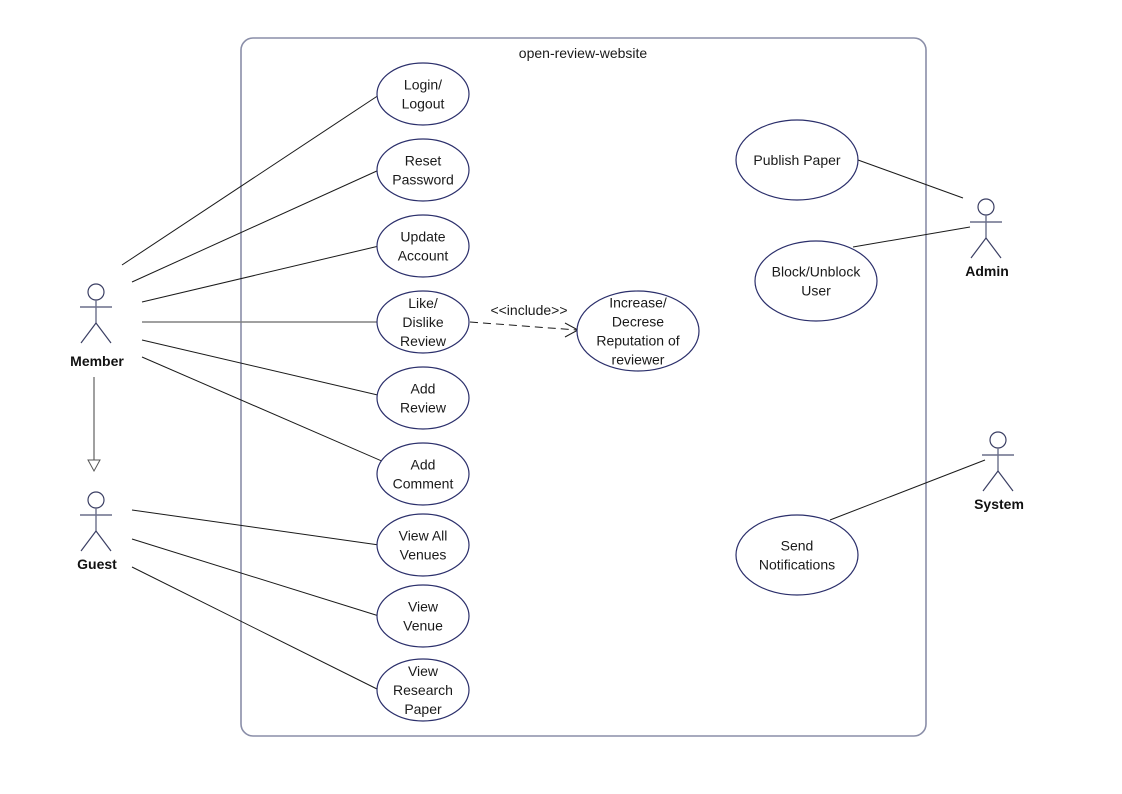  I want to click on use-case-publish: Publish Paper, so click(797, 160).